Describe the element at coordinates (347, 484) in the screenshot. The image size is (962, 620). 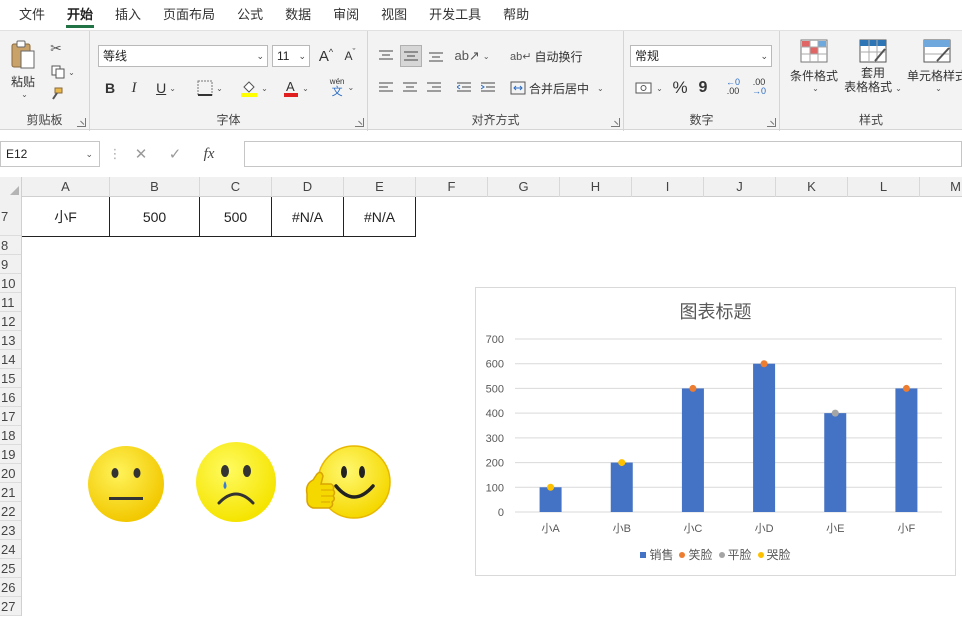
I see `smiley-thumbs-up-icon` at that location.